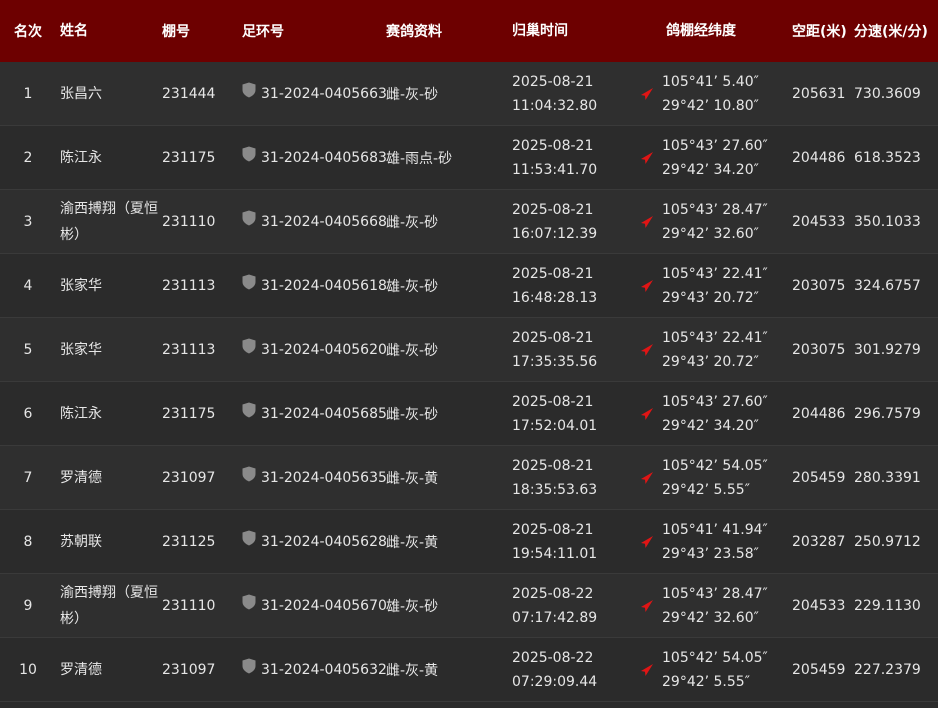 The height and width of the screenshot is (708, 938). What do you see at coordinates (81, 285) in the screenshot?
I see `cell-name: 张家华` at bounding box center [81, 285].